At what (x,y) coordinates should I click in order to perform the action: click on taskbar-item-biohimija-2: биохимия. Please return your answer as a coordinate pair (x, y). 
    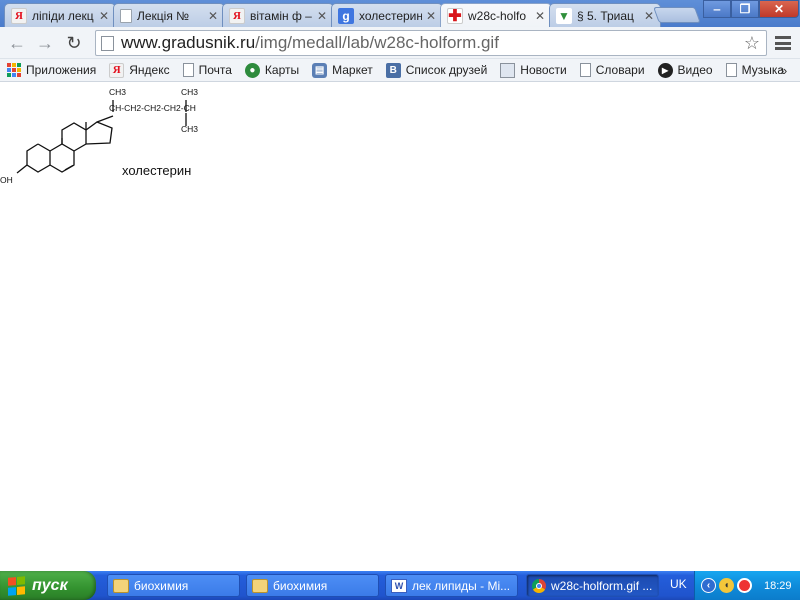
    Looking at the image, I should click on (312, 585).